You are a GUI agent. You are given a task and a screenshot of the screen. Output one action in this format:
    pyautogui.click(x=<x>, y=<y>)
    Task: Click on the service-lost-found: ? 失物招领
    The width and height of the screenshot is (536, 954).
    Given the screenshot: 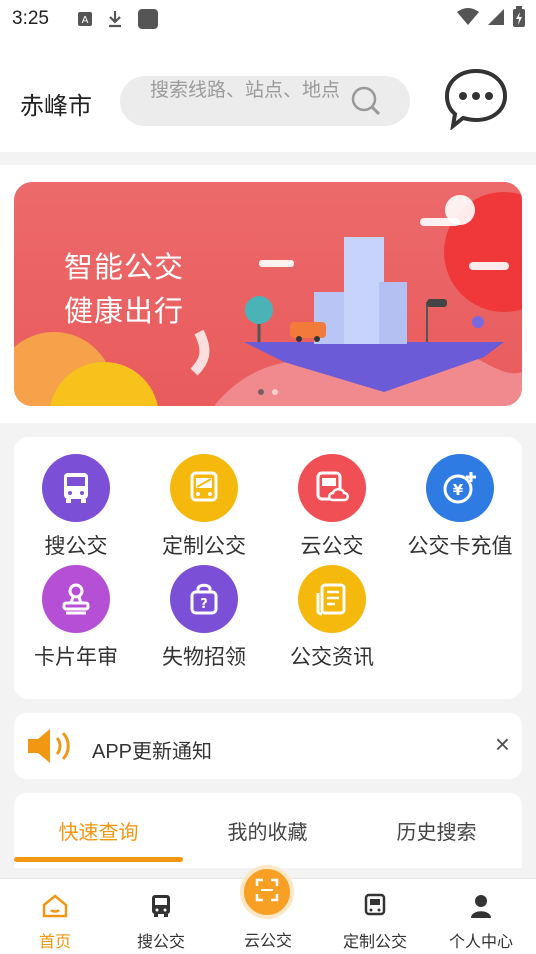 What is the action you would take?
    pyautogui.click(x=204, y=618)
    